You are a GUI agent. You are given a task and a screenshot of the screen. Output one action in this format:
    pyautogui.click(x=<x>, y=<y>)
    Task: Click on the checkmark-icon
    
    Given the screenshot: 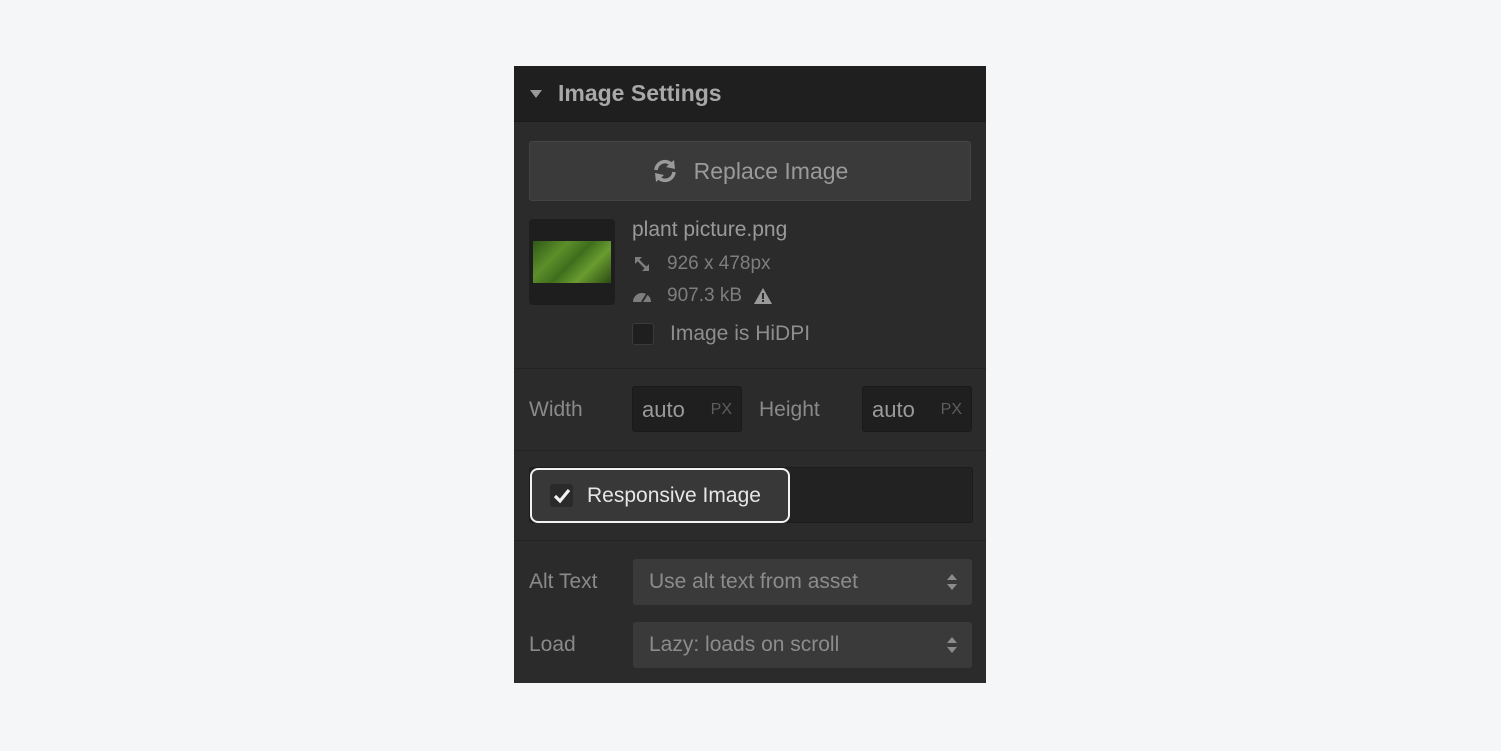 What is the action you would take?
    pyautogui.click(x=561, y=495)
    